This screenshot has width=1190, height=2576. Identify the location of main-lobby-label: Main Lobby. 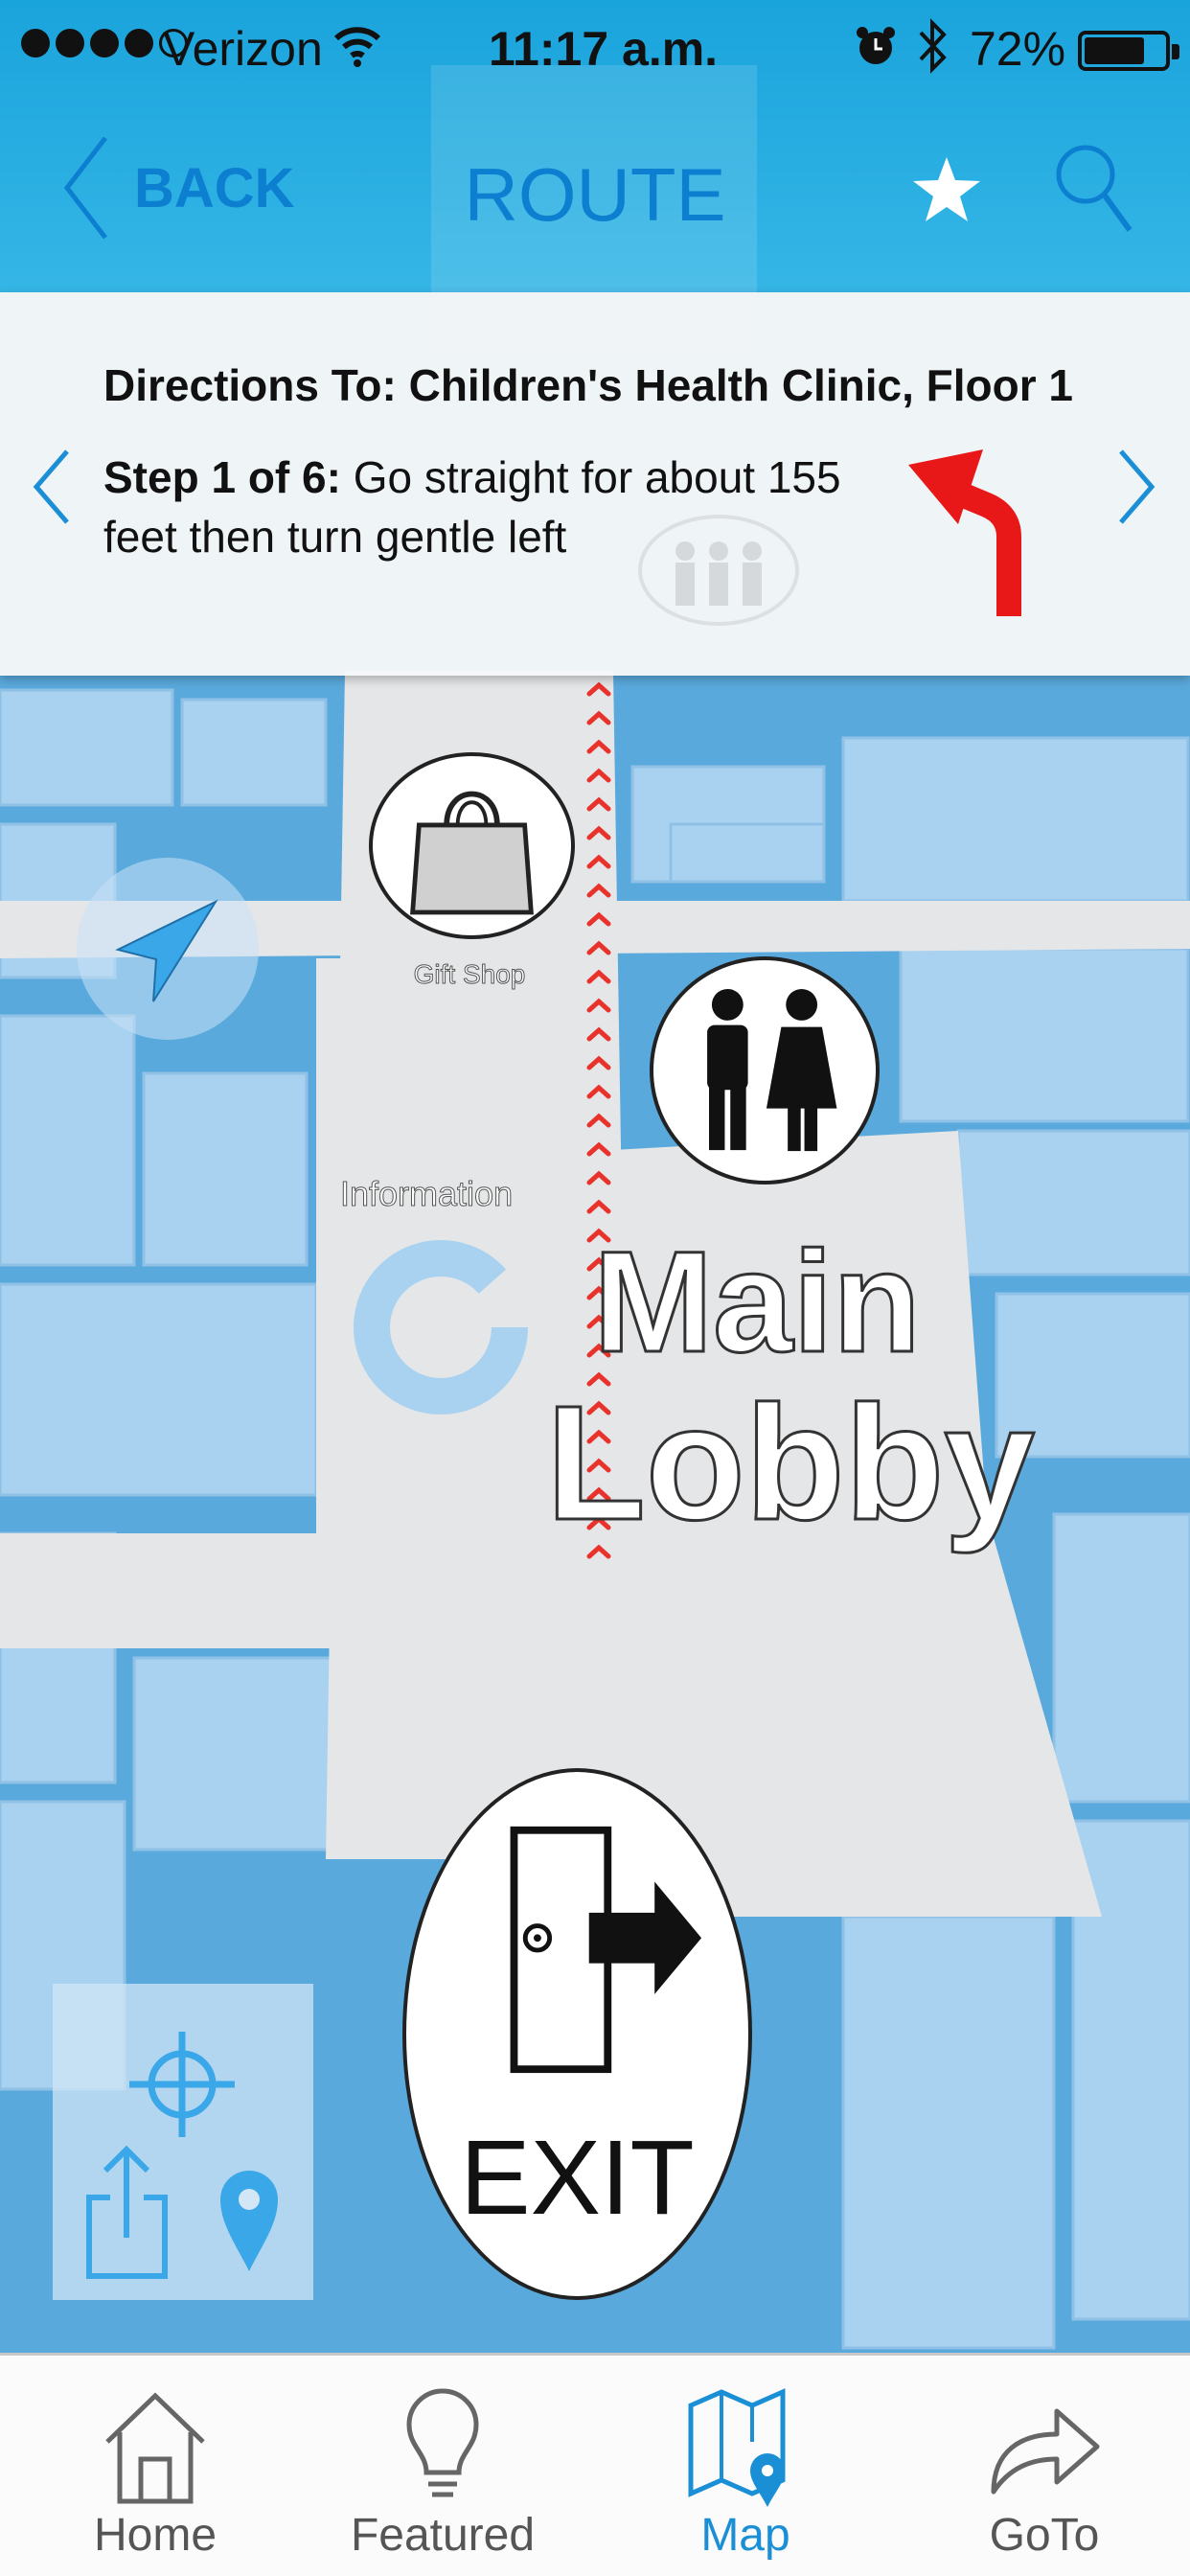
(791, 1387).